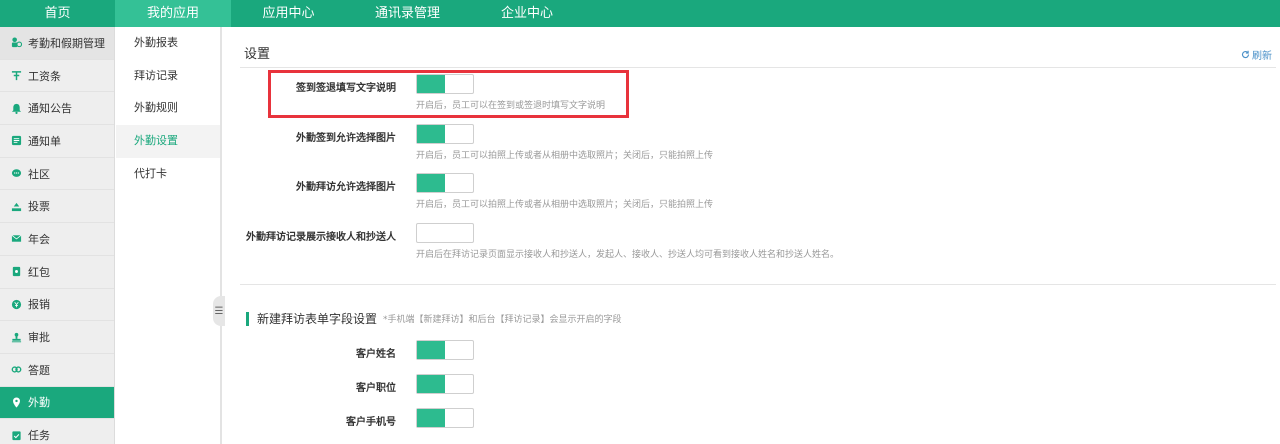 Image resolution: width=1280 pixels, height=444 pixels. I want to click on menu-lines-icon: ☰, so click(219, 311).